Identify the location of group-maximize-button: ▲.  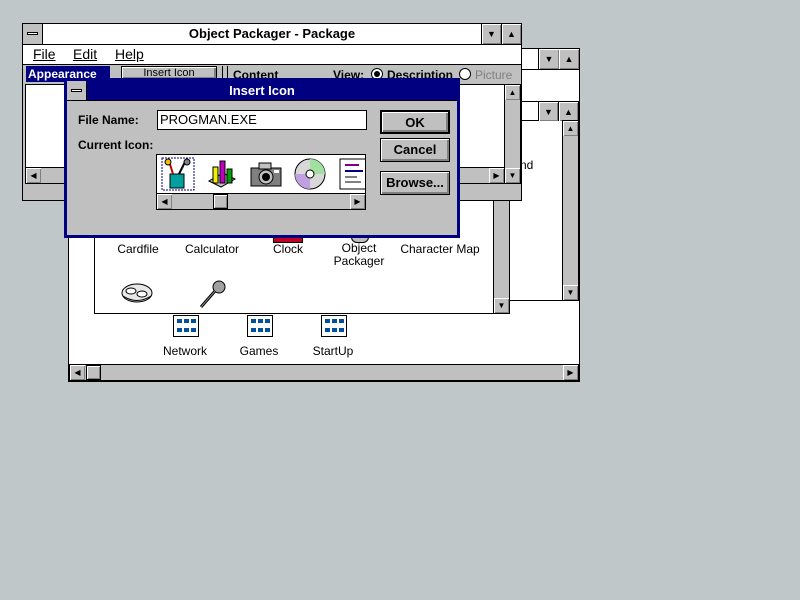
(568, 111).